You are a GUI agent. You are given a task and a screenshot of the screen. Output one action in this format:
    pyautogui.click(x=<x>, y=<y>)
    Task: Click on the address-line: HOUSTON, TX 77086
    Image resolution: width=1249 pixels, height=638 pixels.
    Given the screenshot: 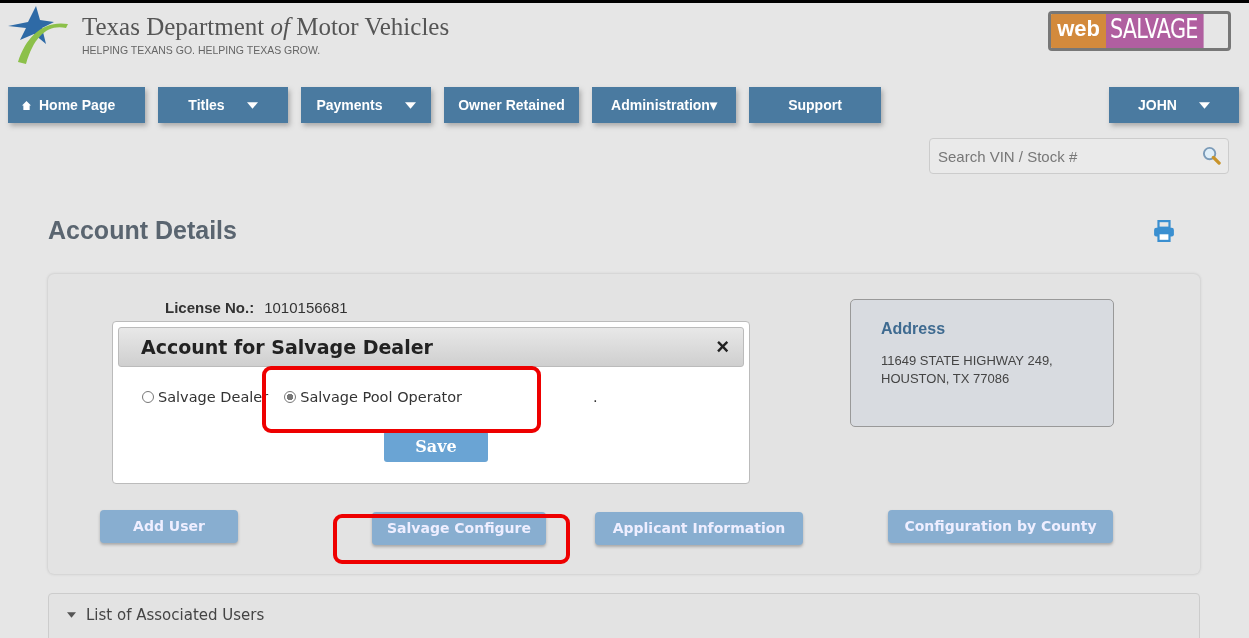 What is the action you would take?
    pyautogui.click(x=946, y=379)
    